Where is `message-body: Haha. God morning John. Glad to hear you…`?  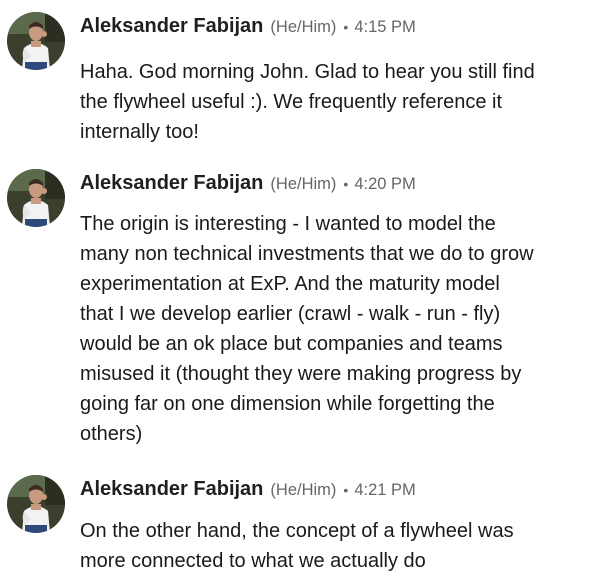 message-body: Haha. God morning John. Glad to hear you… is located at coordinates (307, 102).